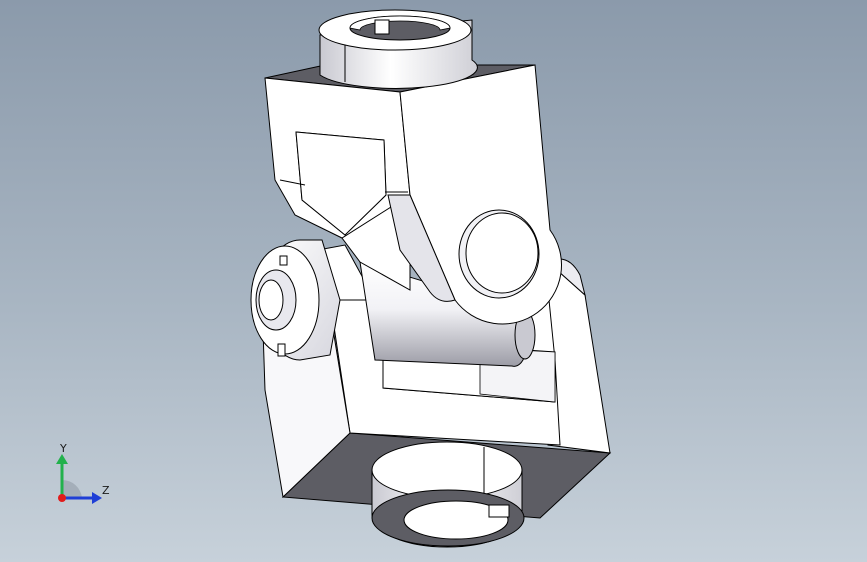 The width and height of the screenshot is (867, 562). I want to click on upper-pin-face, so click(502, 253).